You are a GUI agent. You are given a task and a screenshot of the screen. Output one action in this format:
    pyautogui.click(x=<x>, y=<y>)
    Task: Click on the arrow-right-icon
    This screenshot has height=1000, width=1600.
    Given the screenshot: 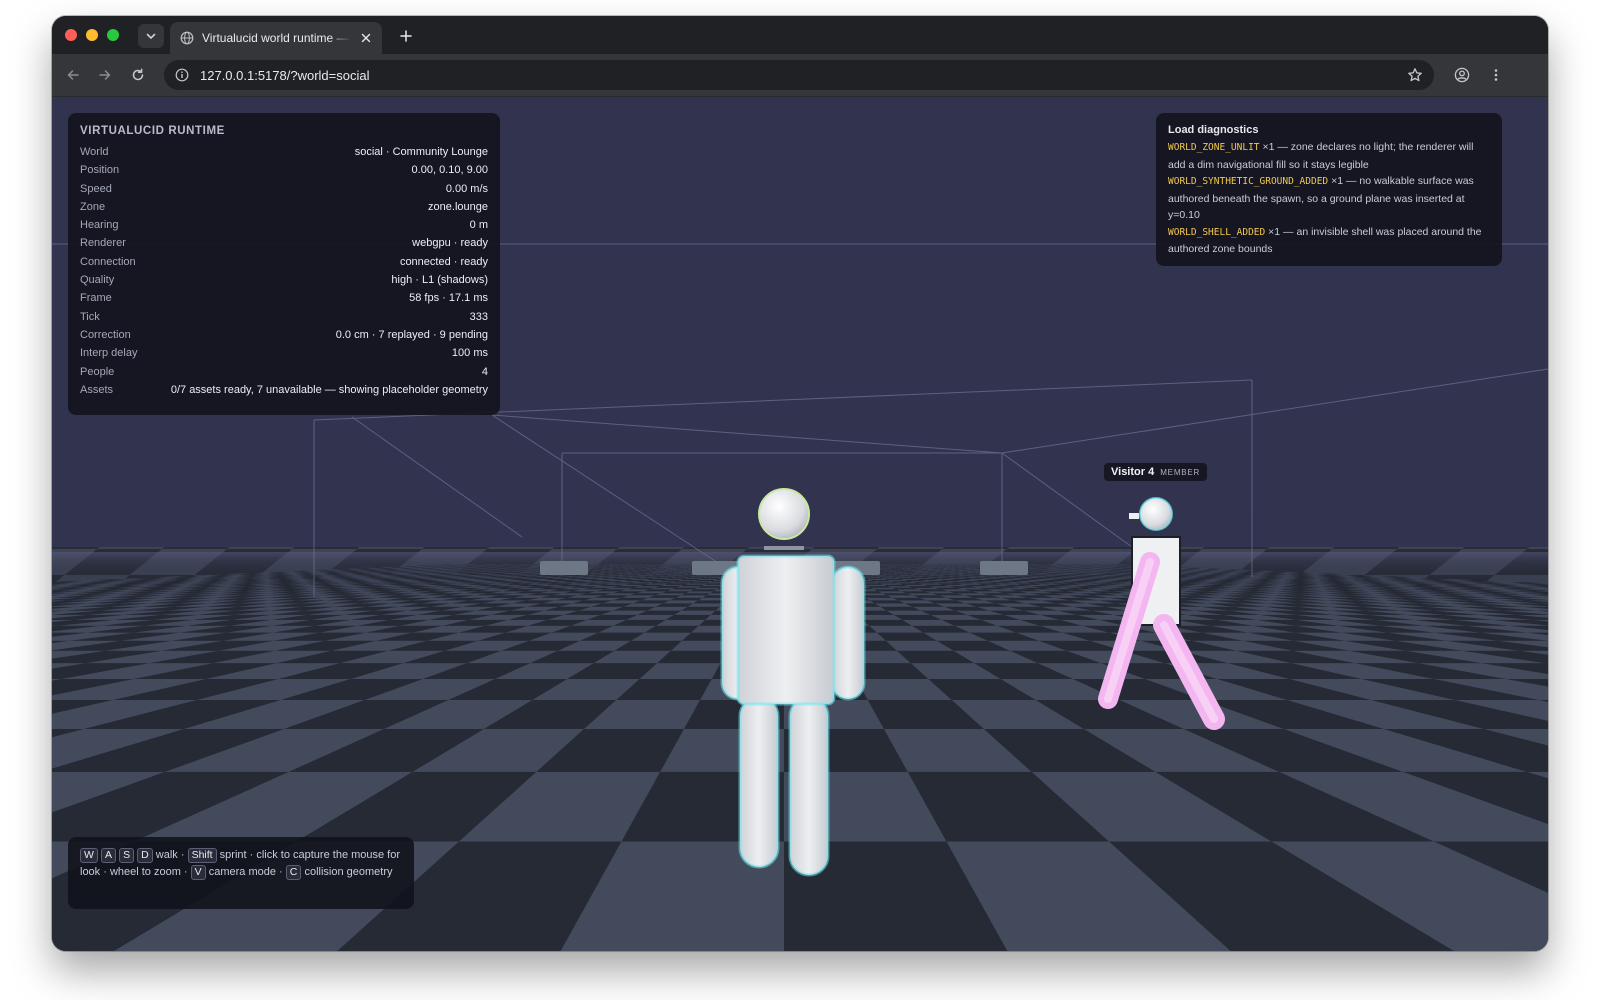 What is the action you would take?
    pyautogui.click(x=105, y=75)
    